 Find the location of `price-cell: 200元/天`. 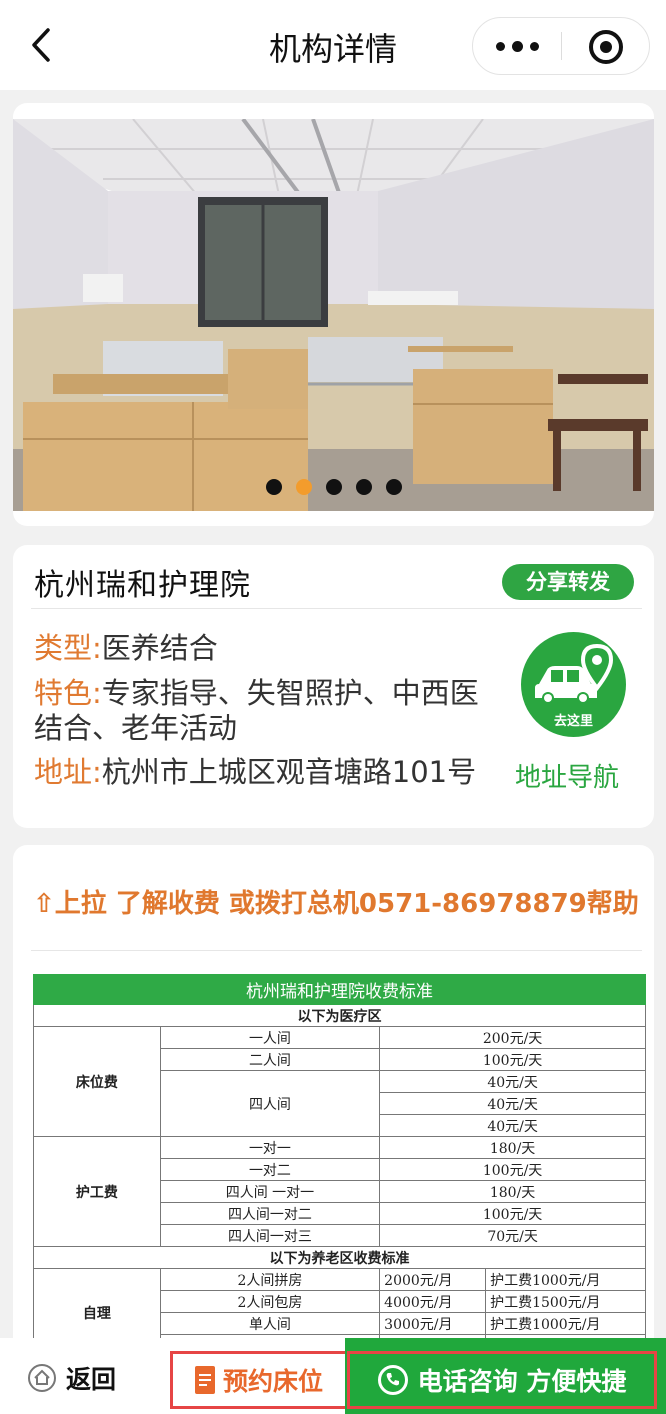

price-cell: 200元/天 is located at coordinates (512, 1037).